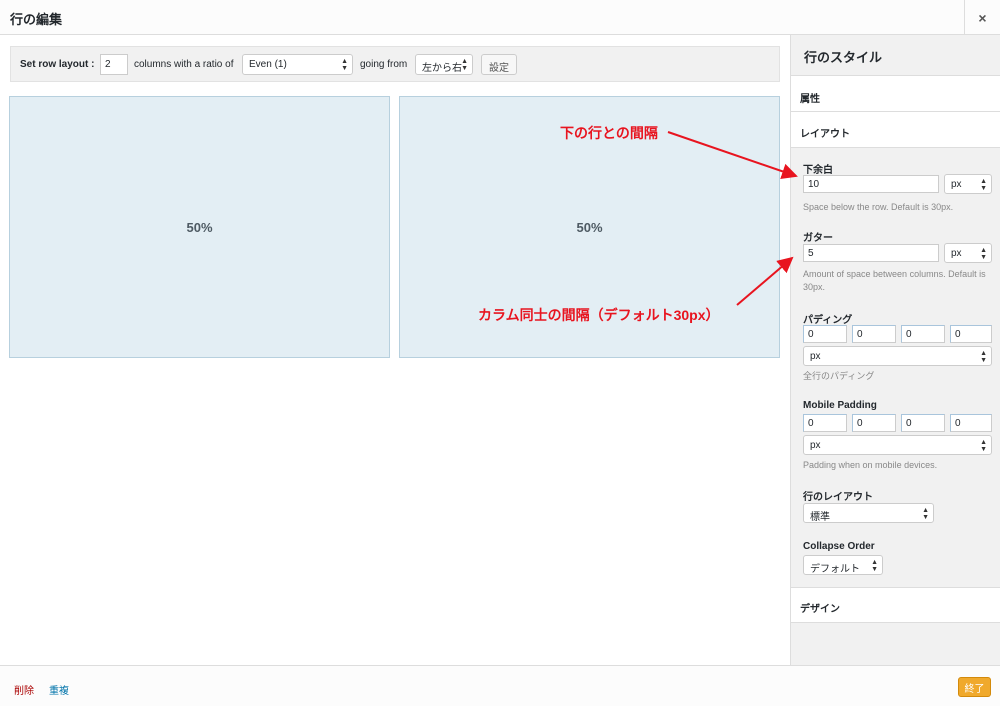  Describe the element at coordinates (36, 19) in the screenshot. I see `dialog-title: 行の編集` at that location.